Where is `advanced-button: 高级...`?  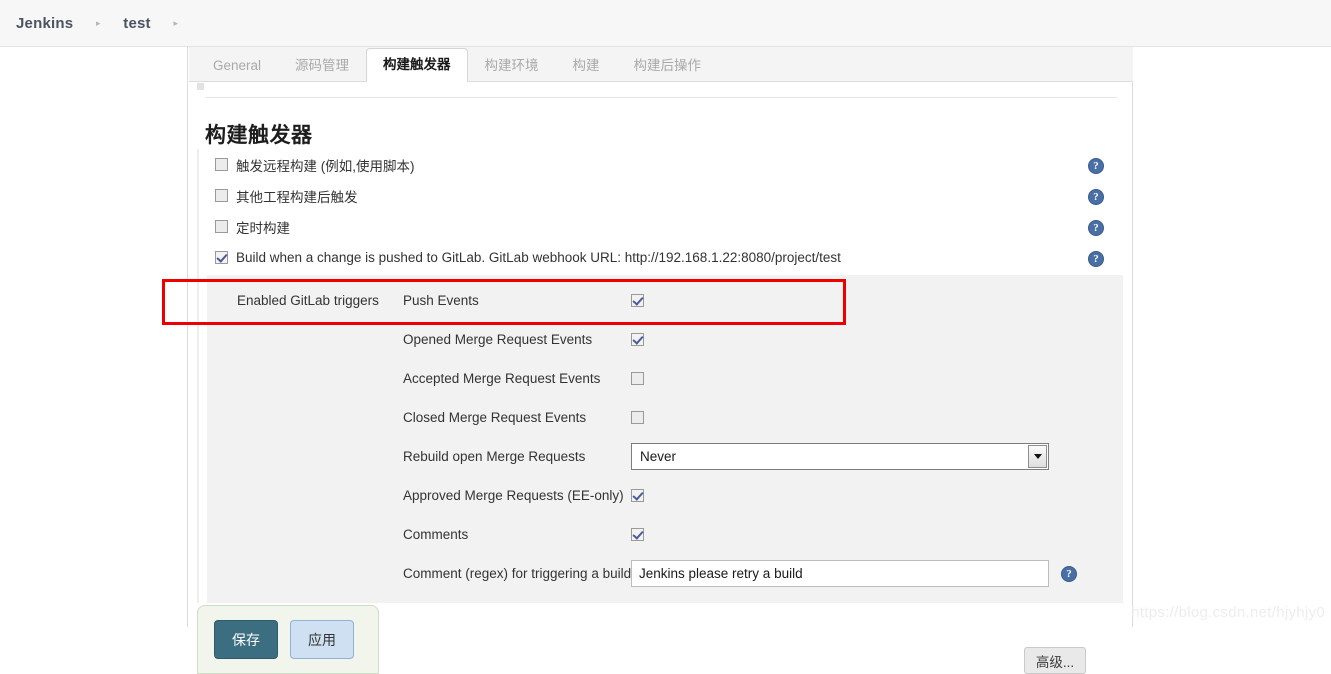 advanced-button: 高级... is located at coordinates (1055, 660).